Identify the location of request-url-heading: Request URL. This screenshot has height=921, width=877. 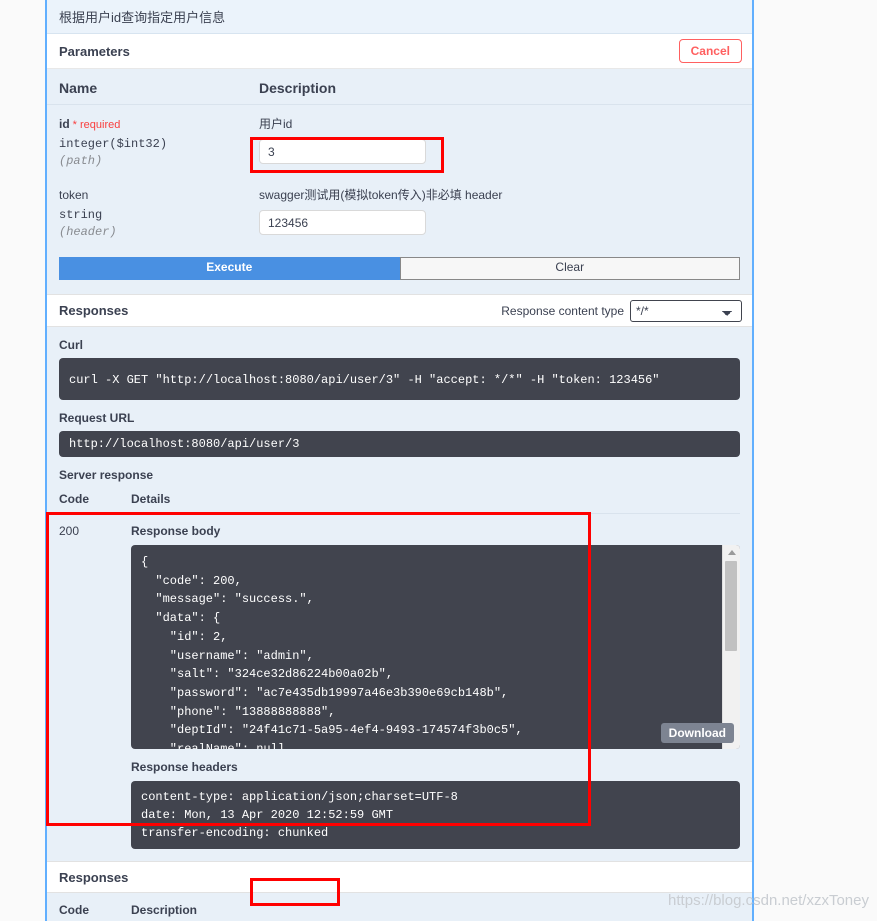
(97, 418).